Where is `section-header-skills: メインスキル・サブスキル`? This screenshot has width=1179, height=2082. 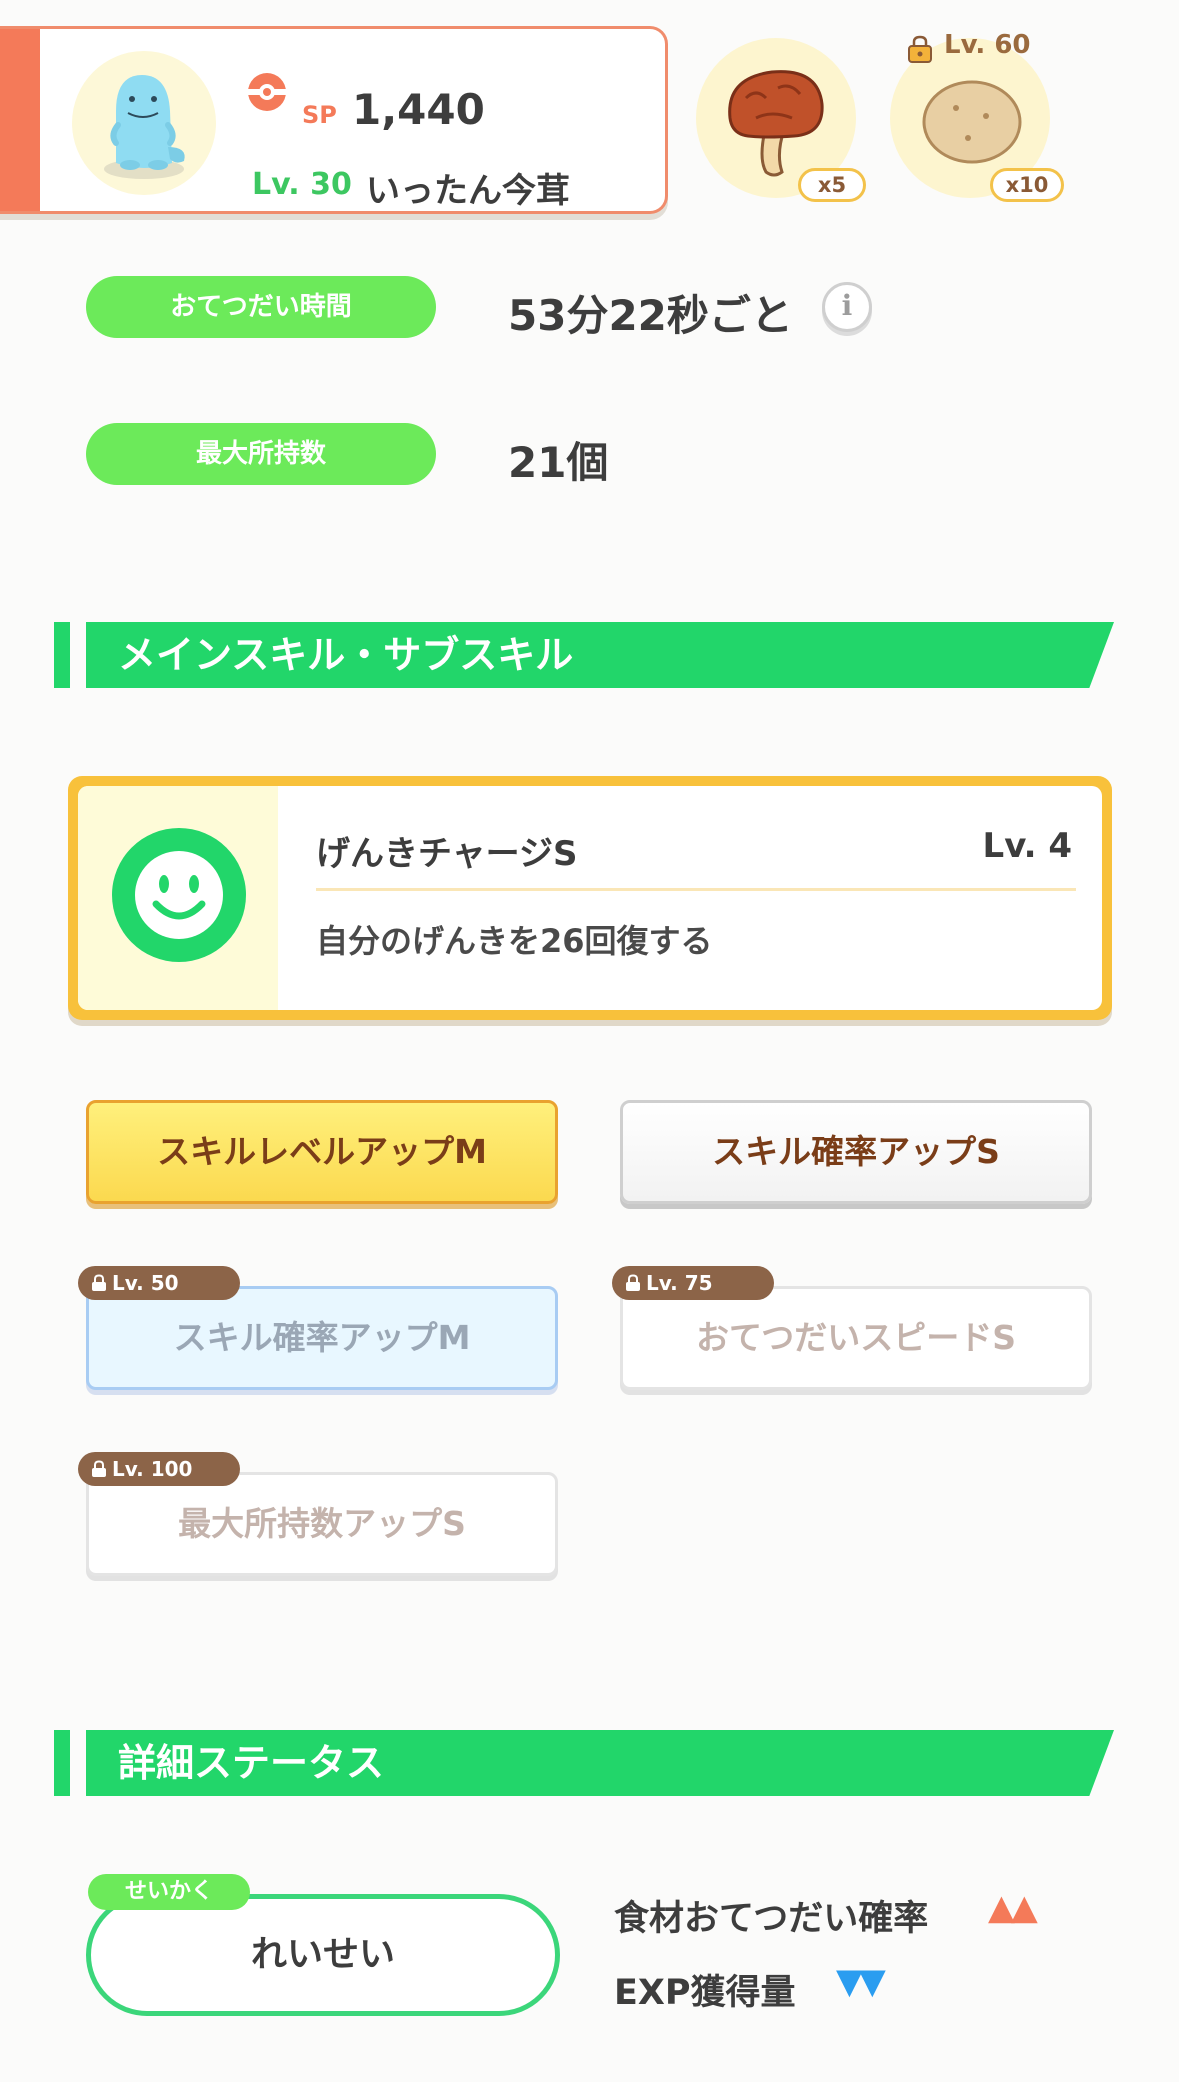 section-header-skills: メインスキル・サブスキル is located at coordinates (600, 655).